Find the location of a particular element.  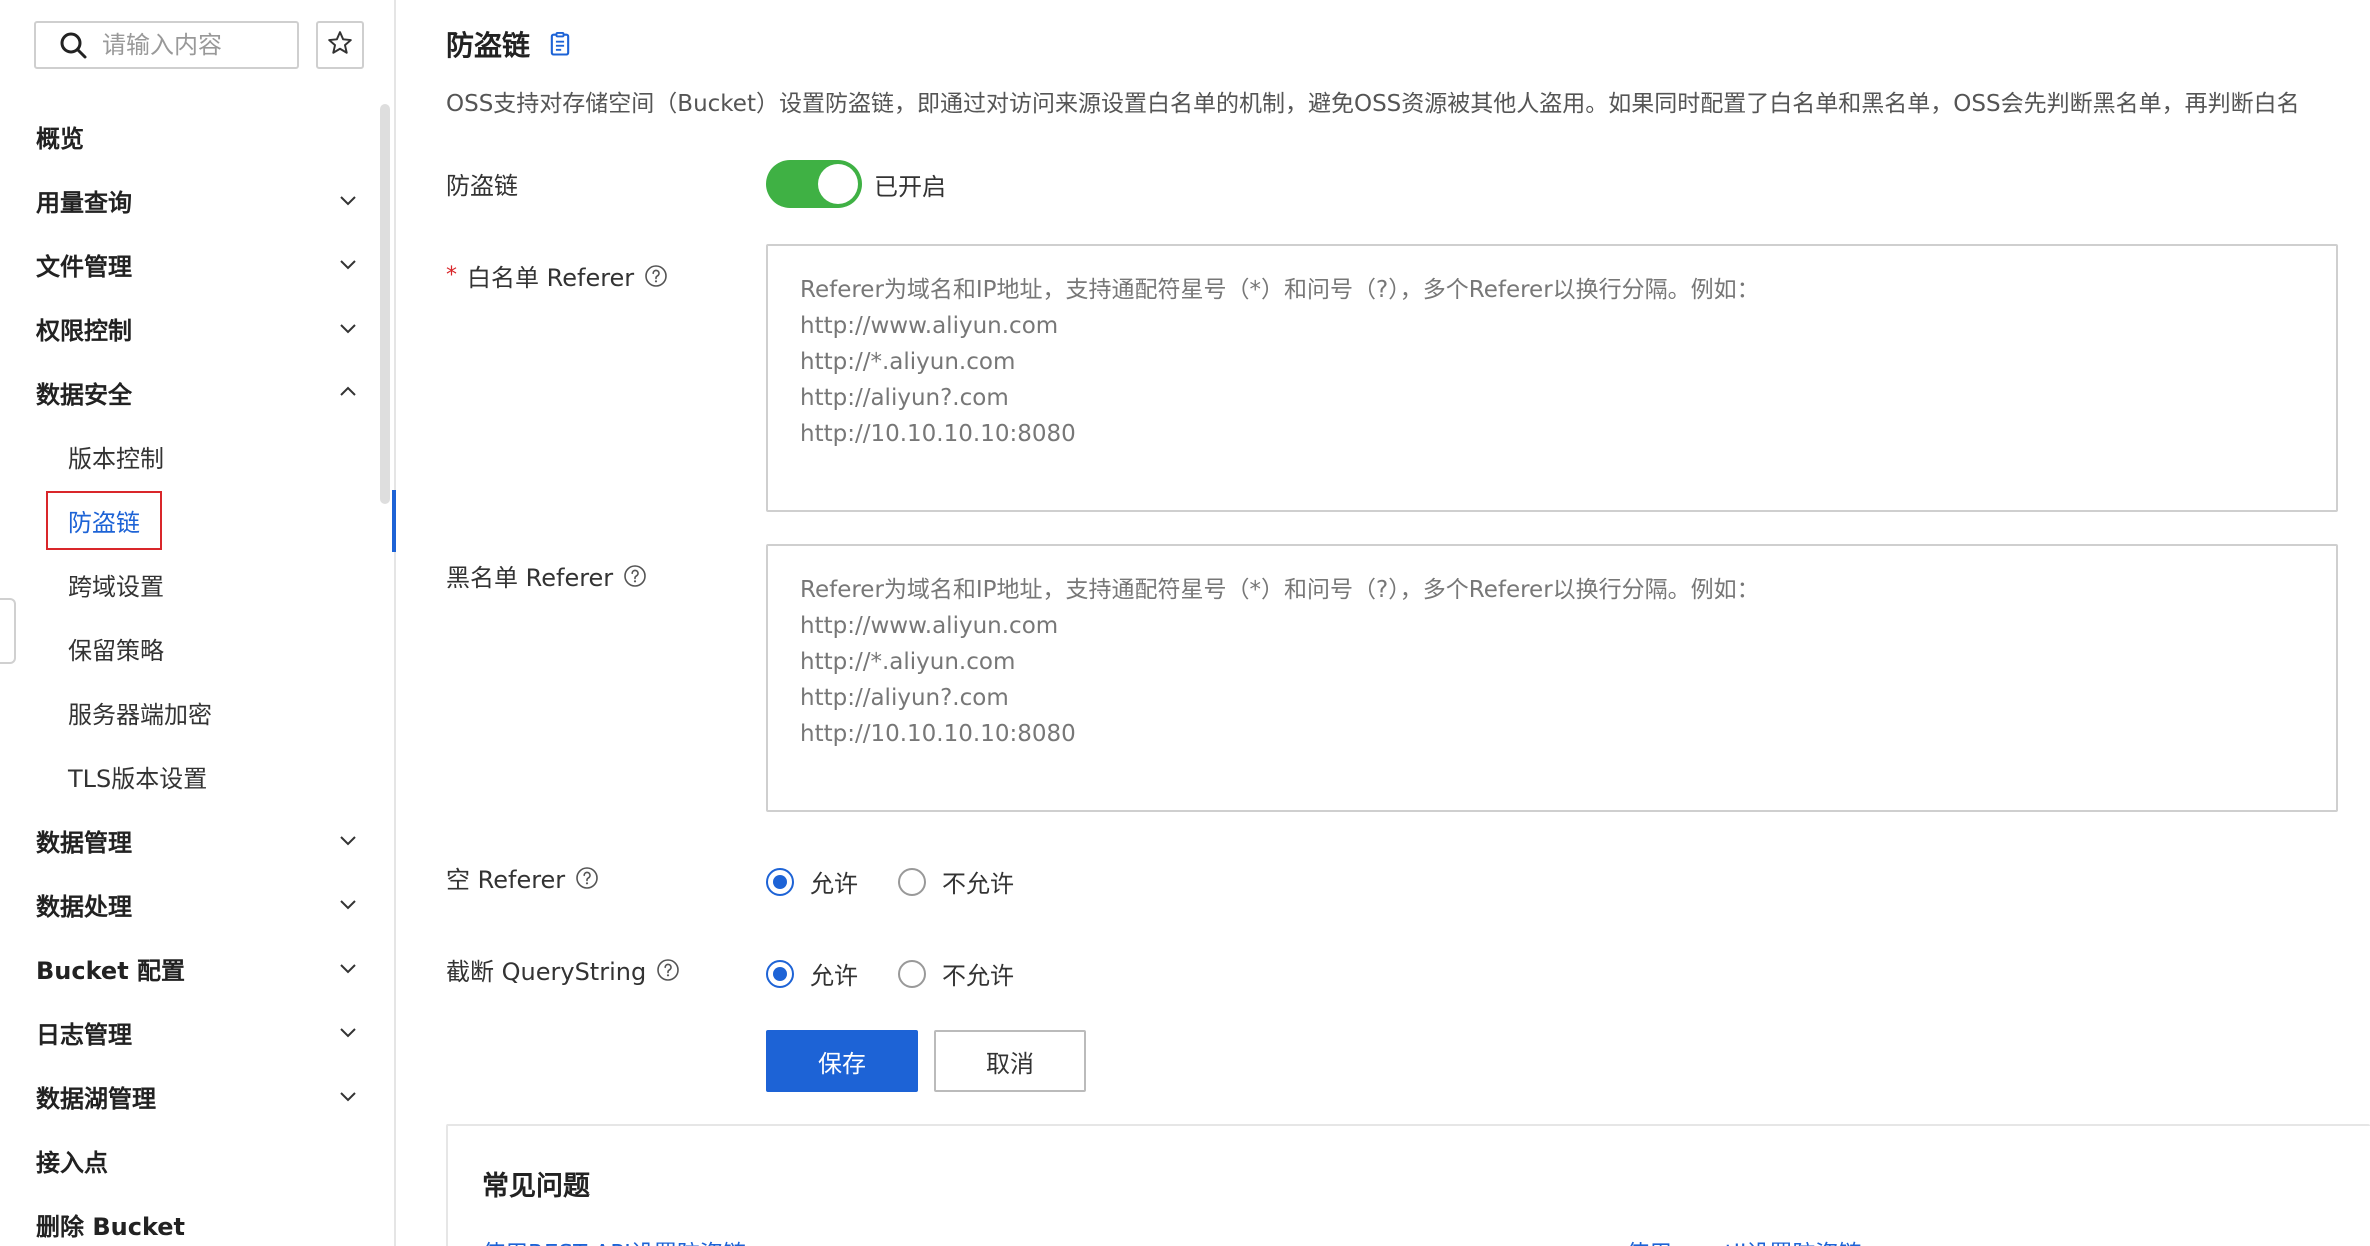

sidebar-item-overview: 概览 is located at coordinates (190, 136).